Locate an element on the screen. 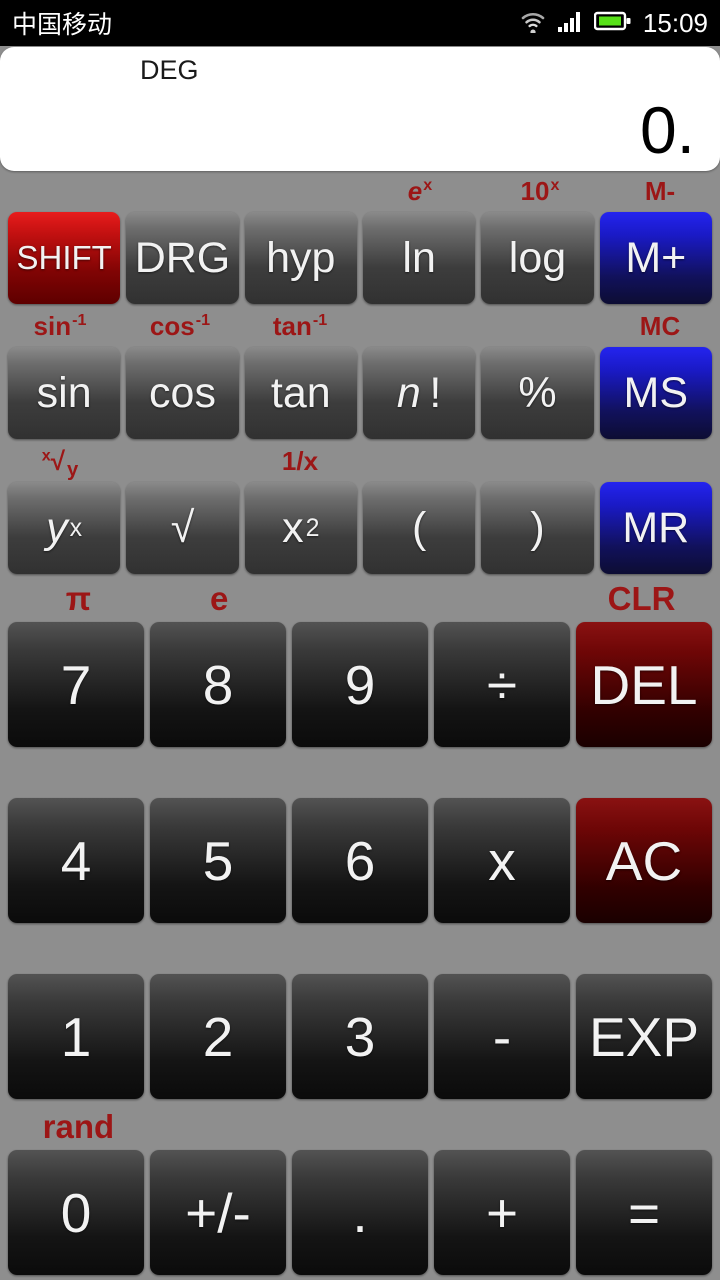 The width and height of the screenshot is (720, 1280). keypad-row-4-buttons: 7 8 9 ÷ DEL is located at coordinates (360, 684).